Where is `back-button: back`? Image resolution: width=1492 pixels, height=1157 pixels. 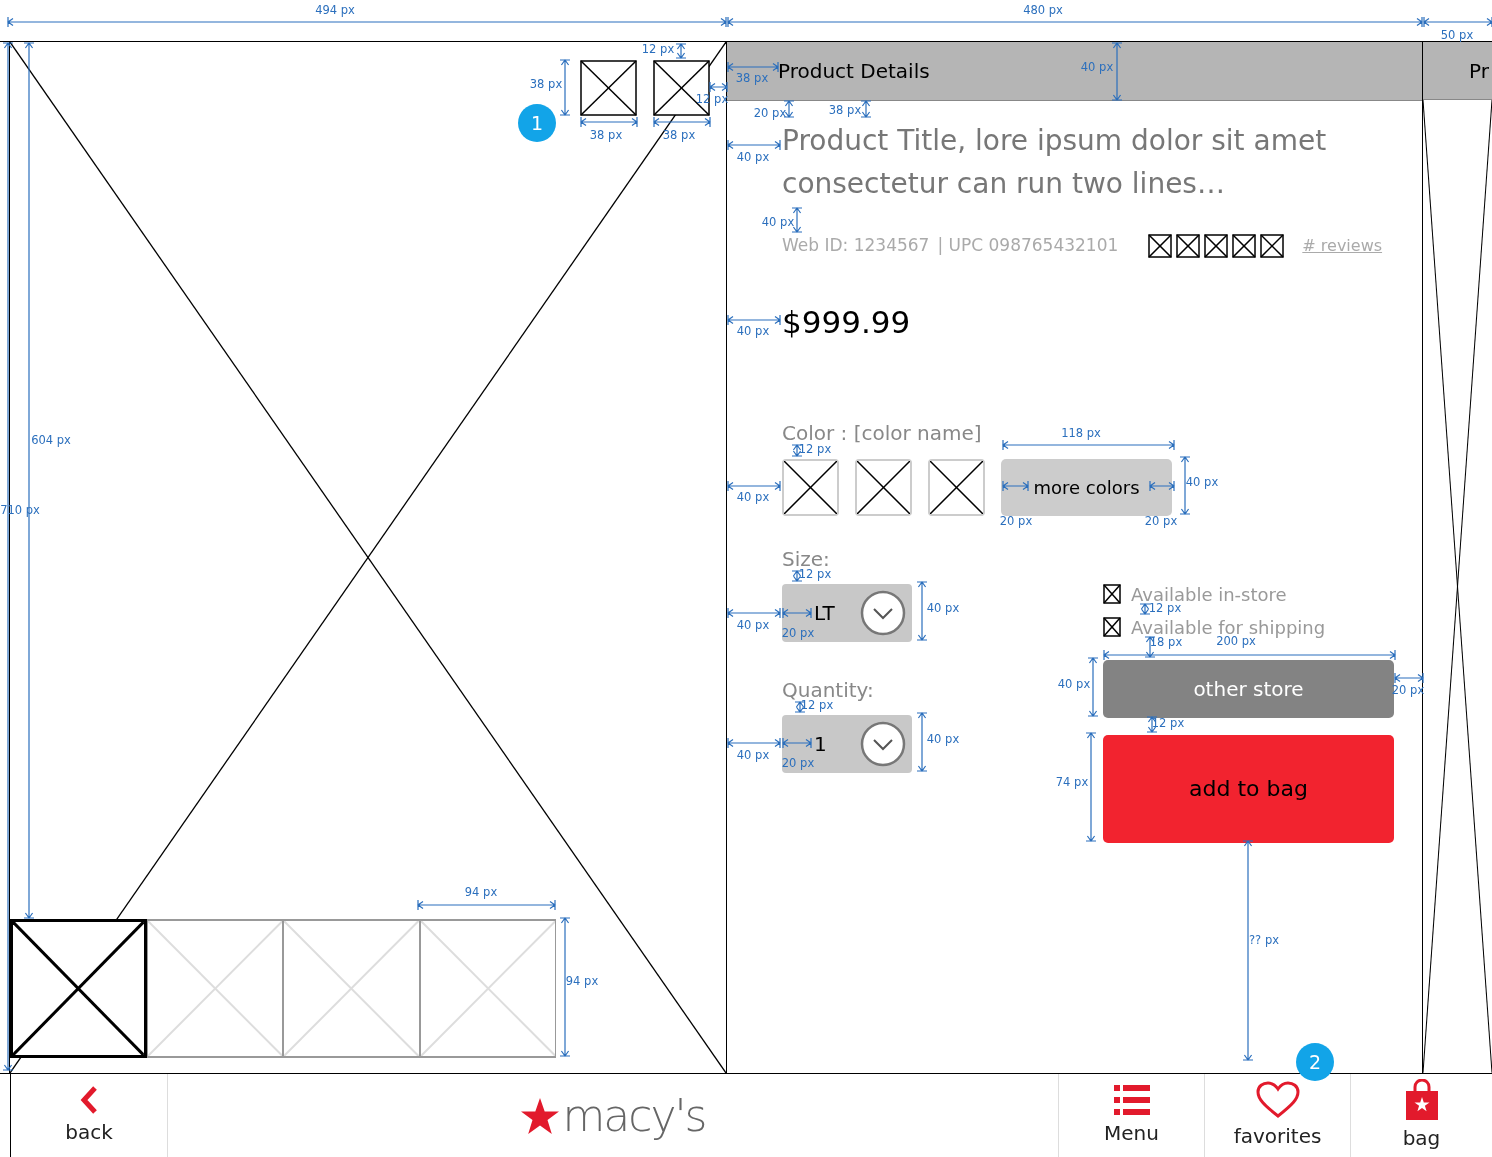
back-button: back is located at coordinates (89, 1115).